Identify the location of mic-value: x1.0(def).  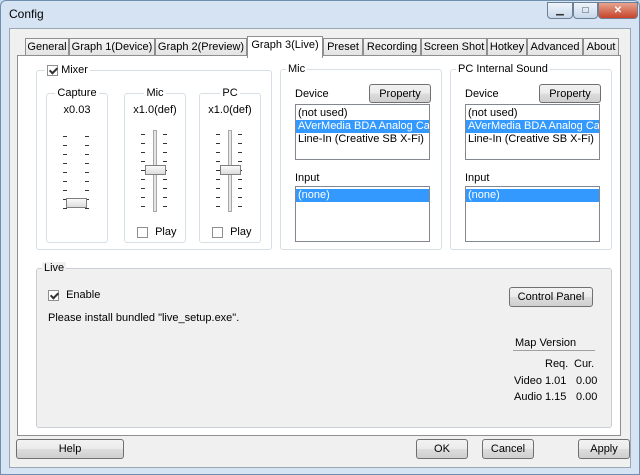
(155, 110).